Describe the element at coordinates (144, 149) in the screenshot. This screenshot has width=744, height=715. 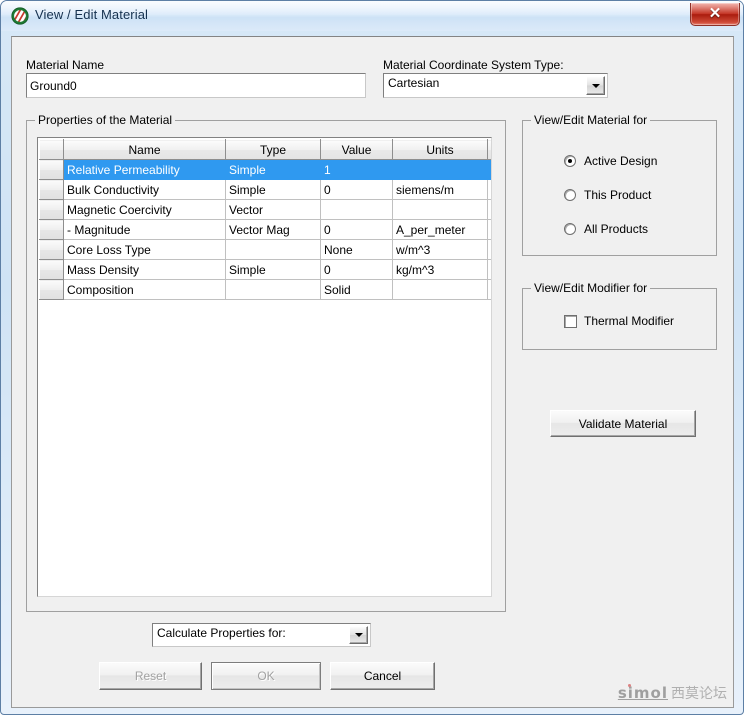
I see `column-header-name: Name` at that location.